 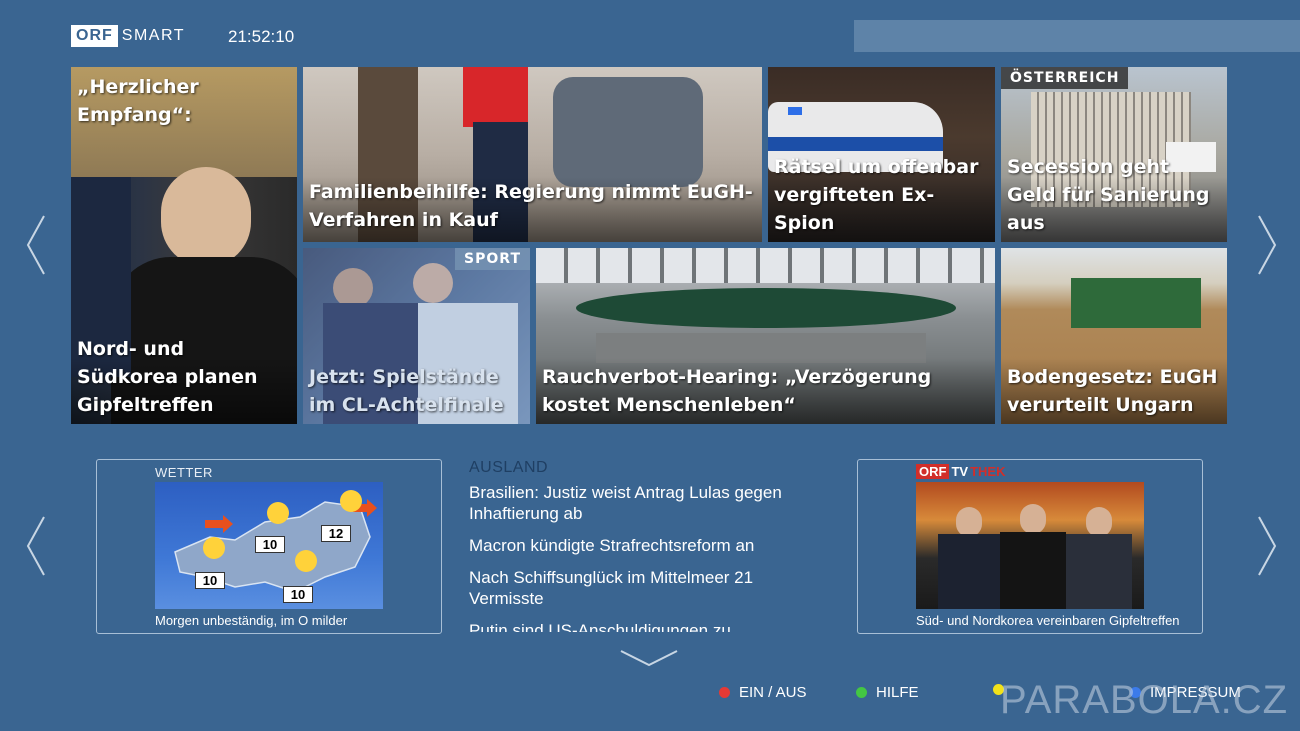 I want to click on search-bar, so click(x=1077, y=36).